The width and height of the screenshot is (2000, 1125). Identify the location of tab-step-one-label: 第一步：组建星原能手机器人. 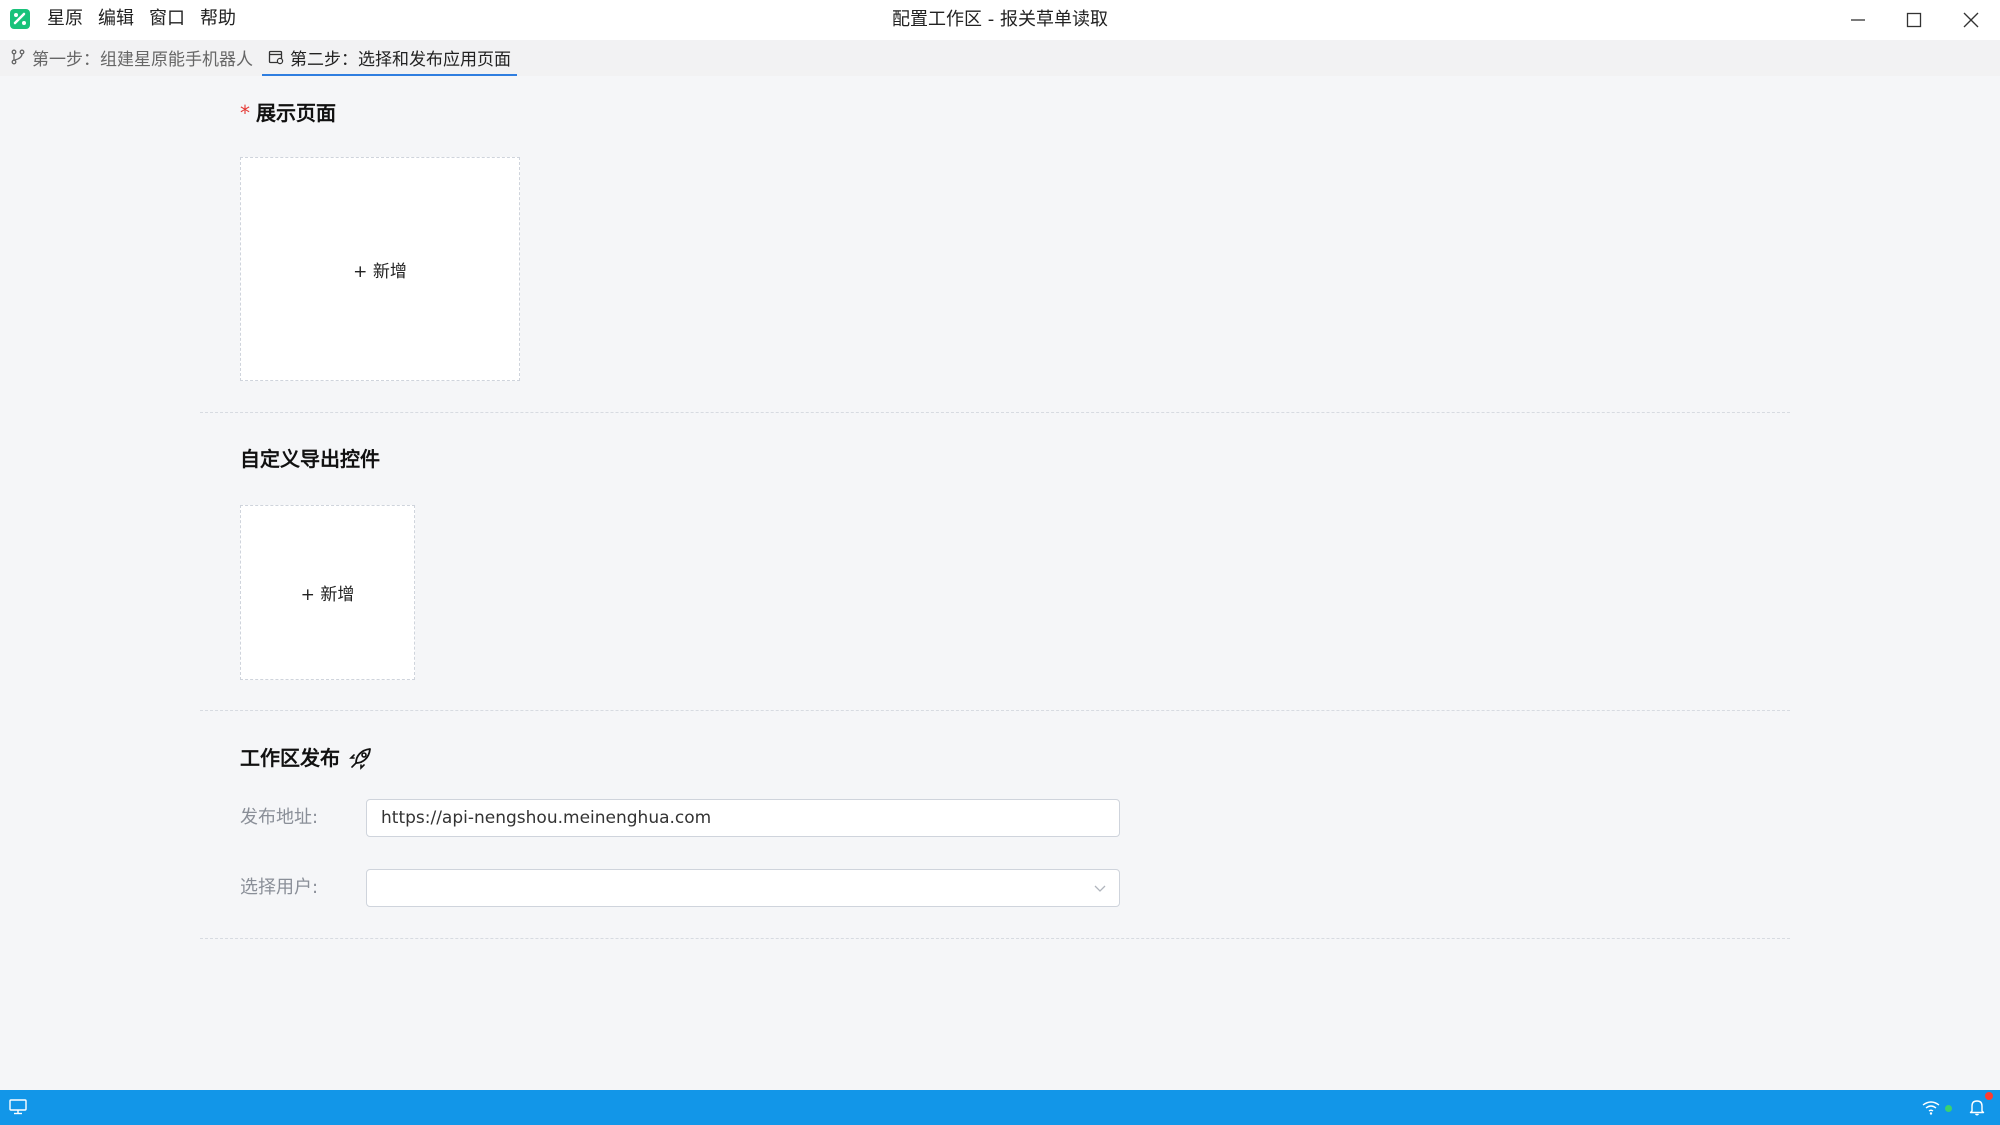
(142, 59).